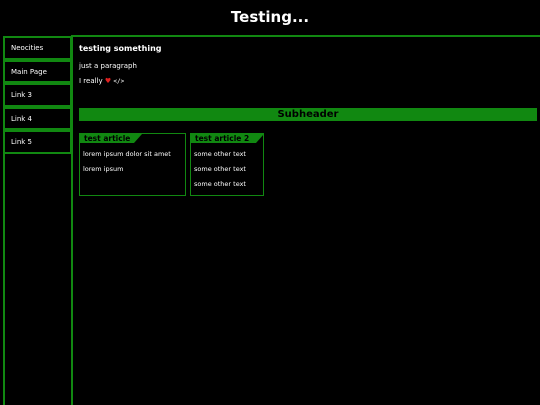 The image size is (540, 405). Describe the element at coordinates (120, 48) in the screenshot. I see `main-heading: testing something` at that location.